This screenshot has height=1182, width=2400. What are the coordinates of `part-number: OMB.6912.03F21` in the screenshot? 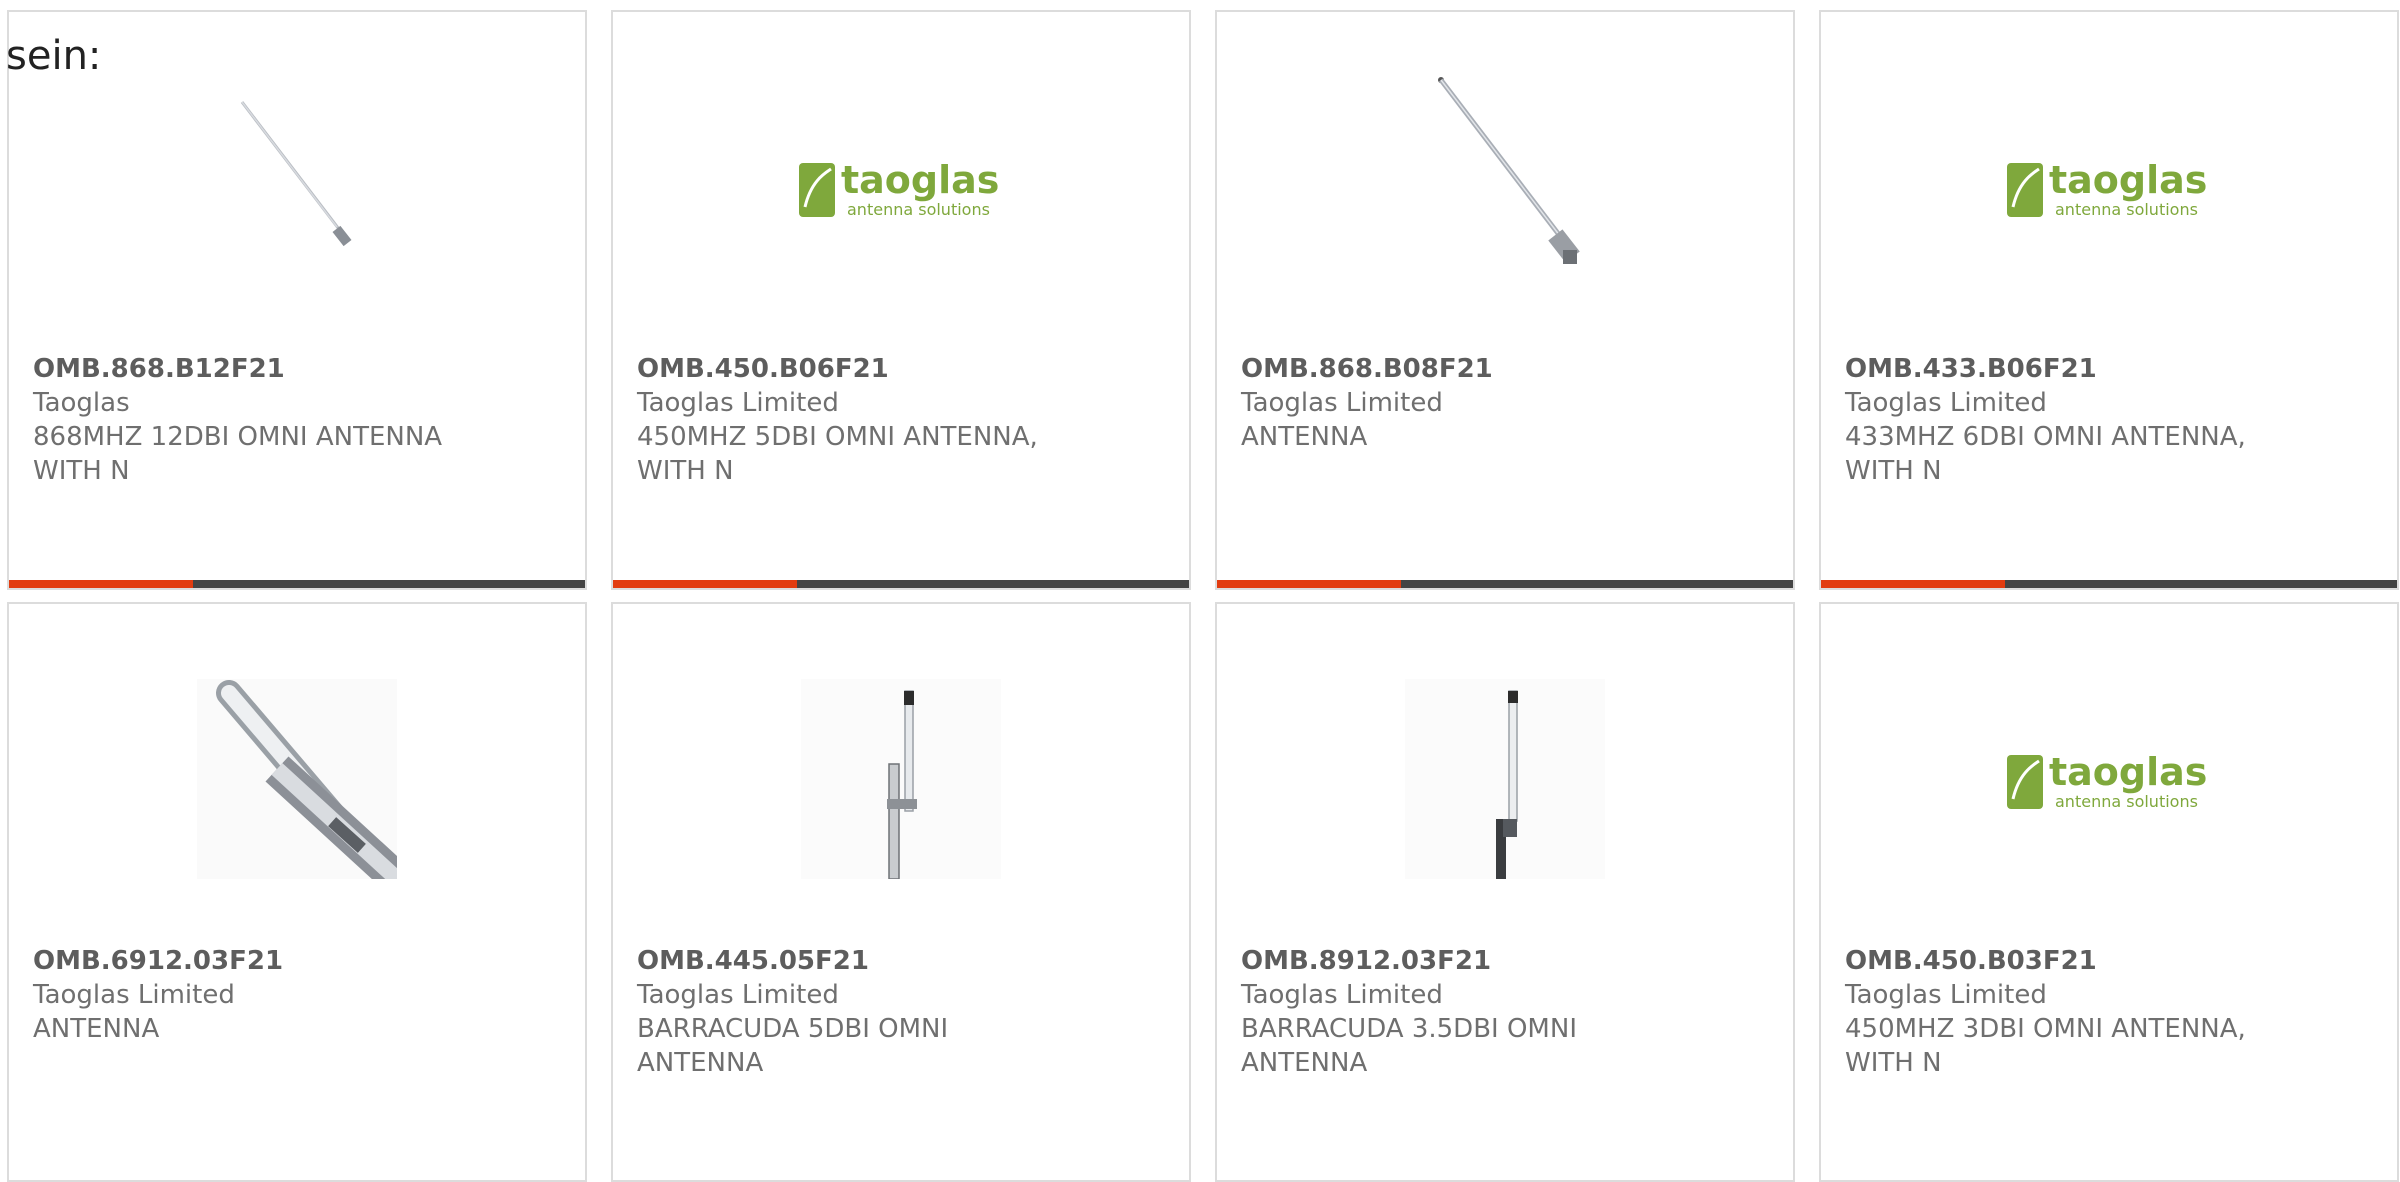 It's located at (297, 961).